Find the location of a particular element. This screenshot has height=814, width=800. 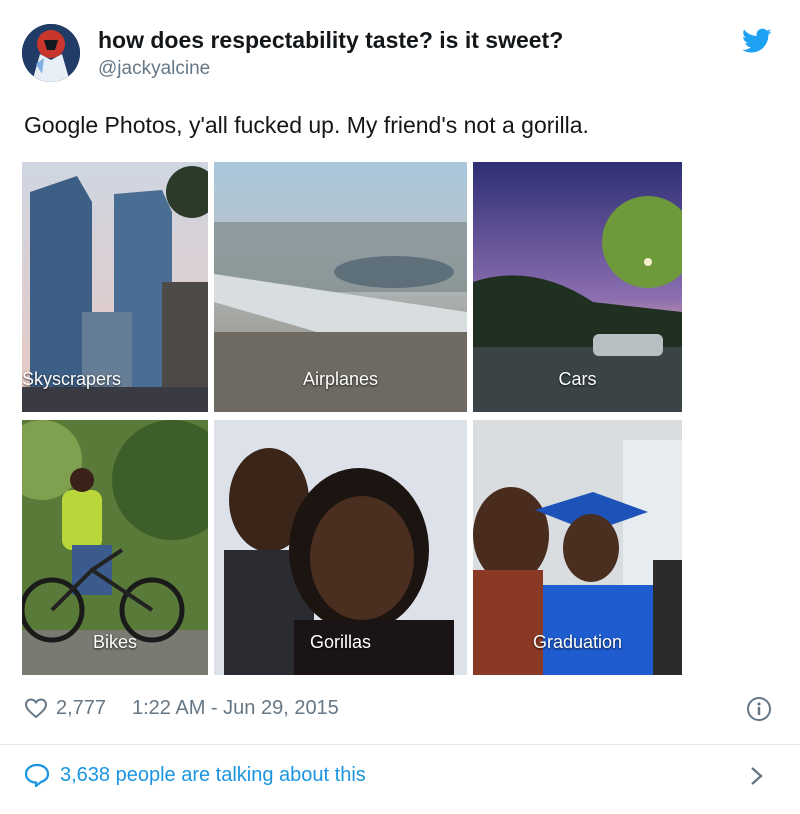

photo-tile-bikes: Bikes is located at coordinates (115, 547).